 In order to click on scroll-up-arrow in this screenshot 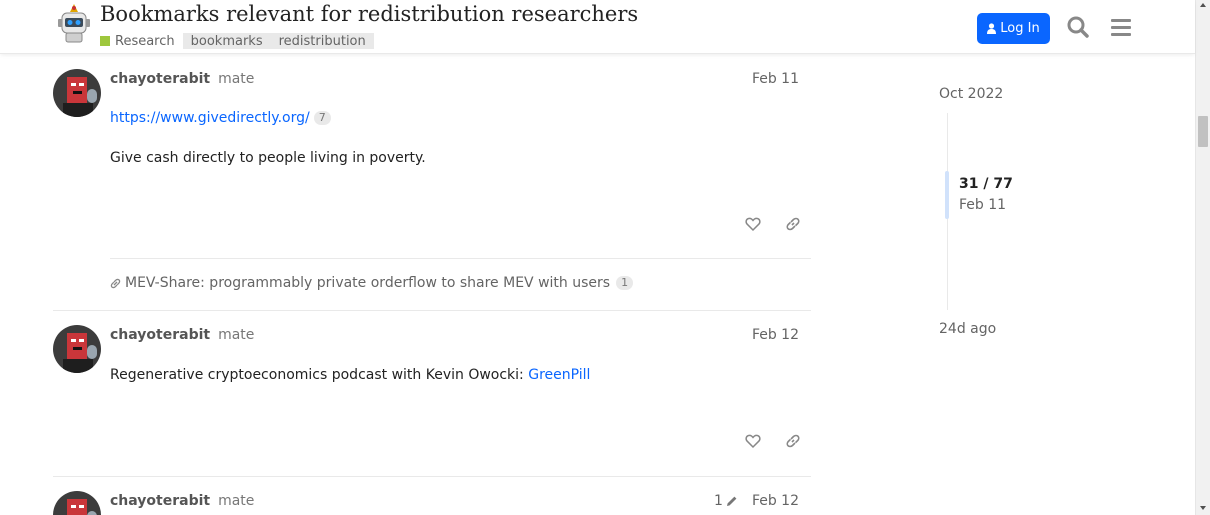, I will do `click(1203, 5)`.